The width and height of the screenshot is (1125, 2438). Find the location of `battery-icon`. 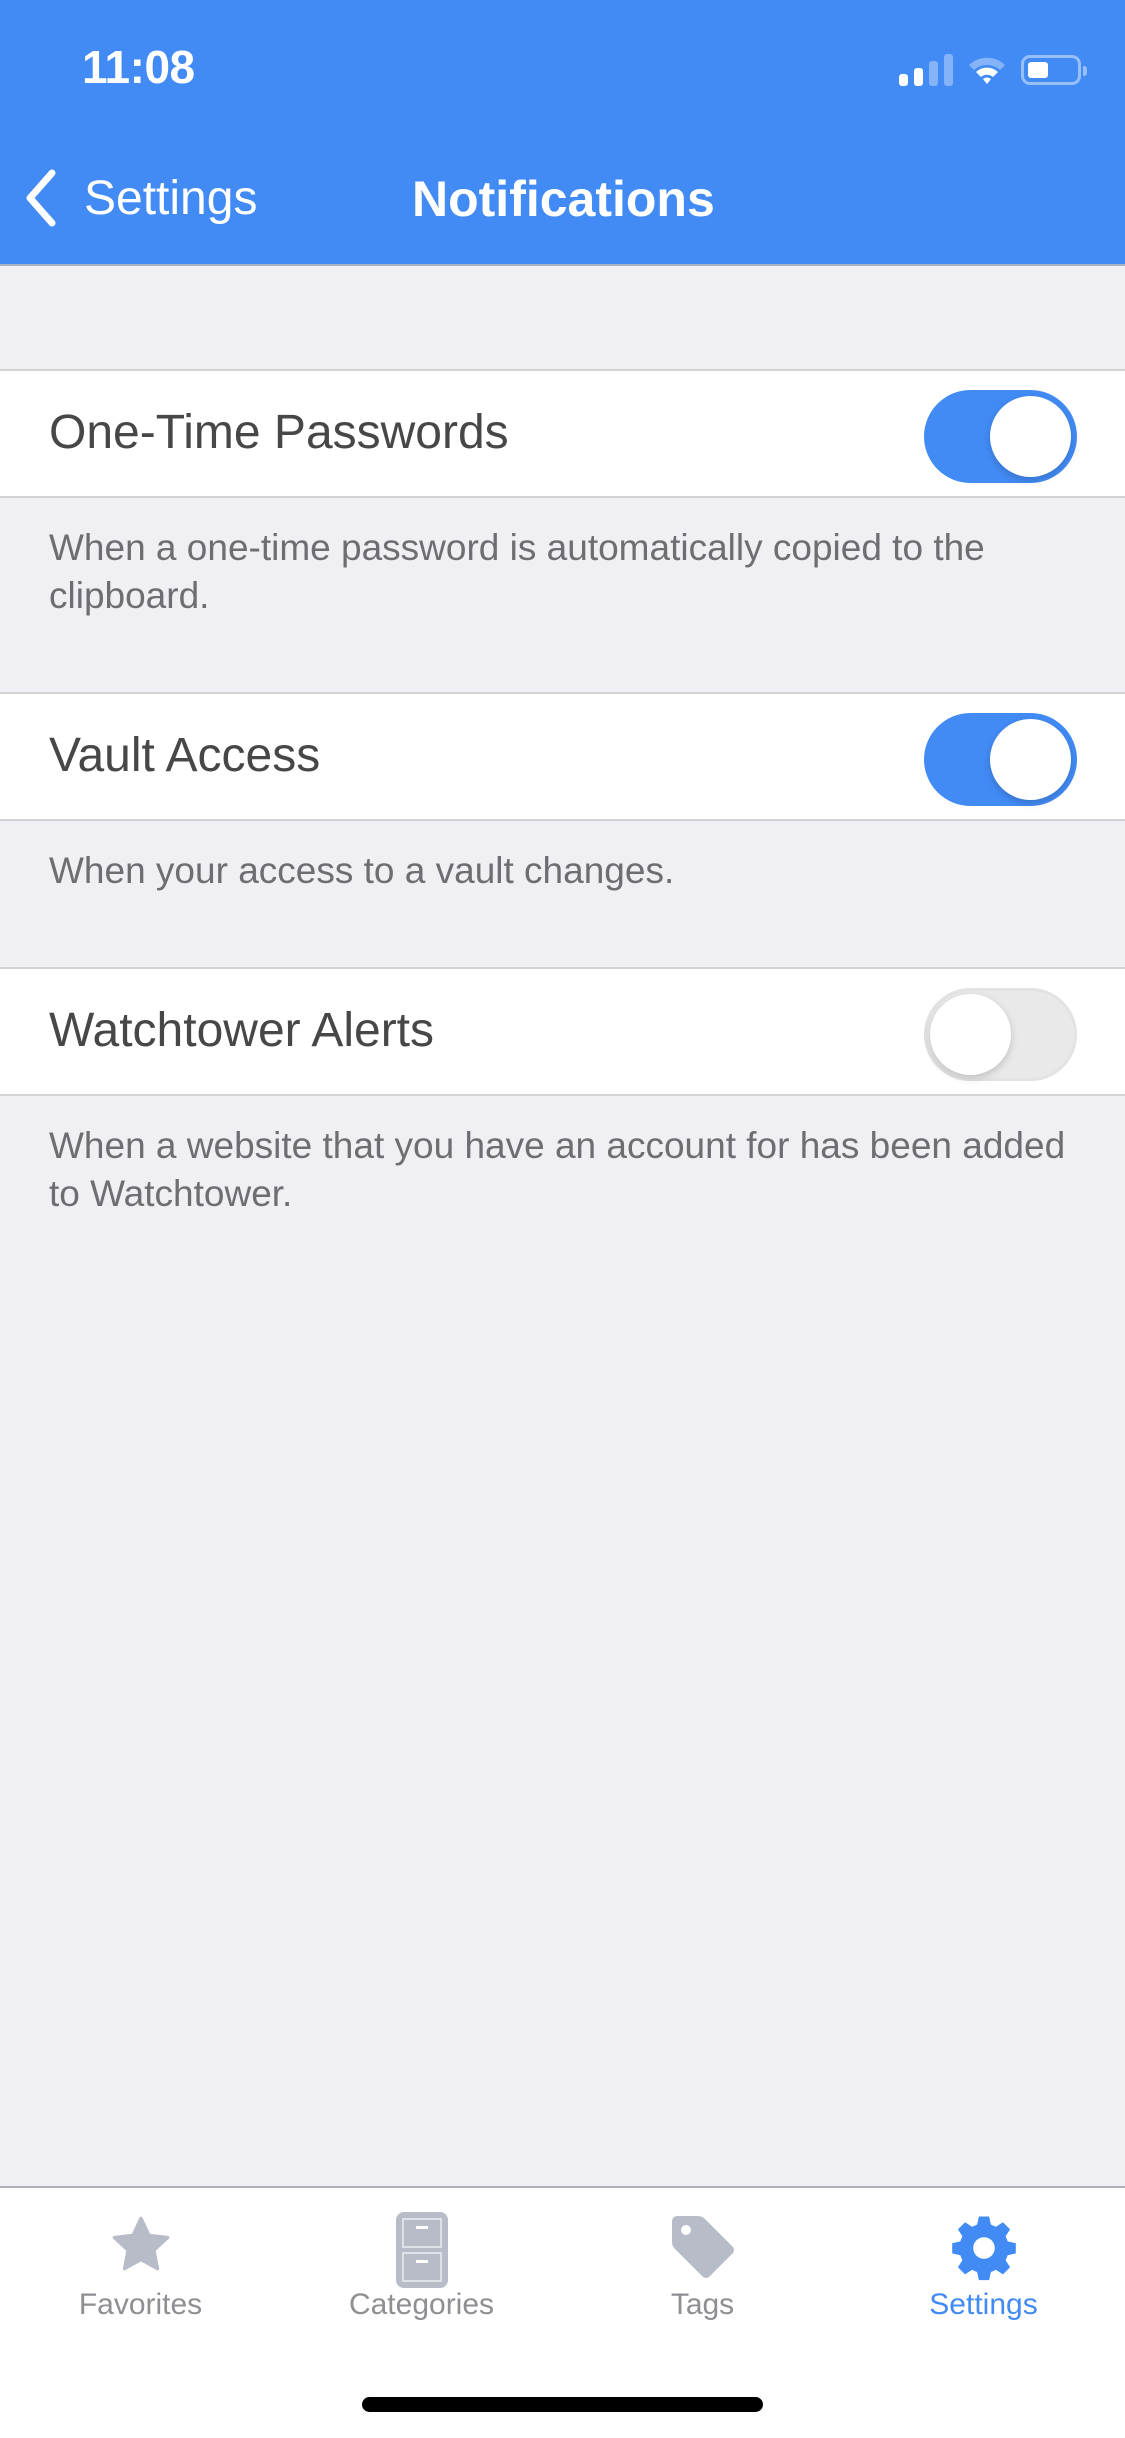

battery-icon is located at coordinates (1054, 70).